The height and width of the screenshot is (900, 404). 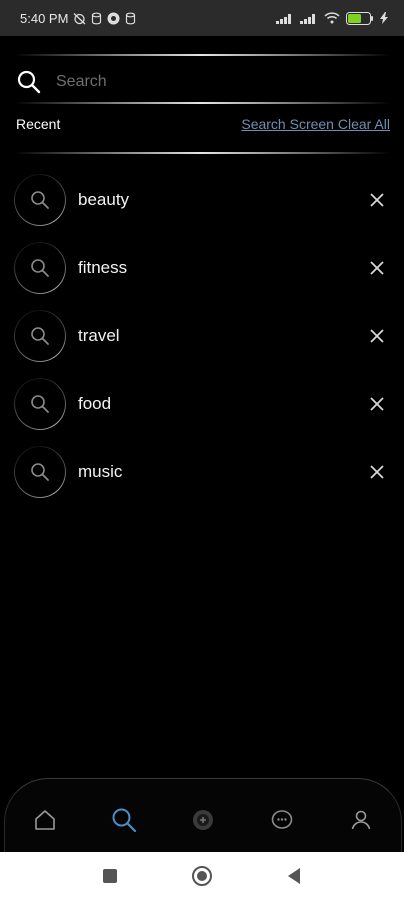 I want to click on chat-icon, so click(x=282, y=819).